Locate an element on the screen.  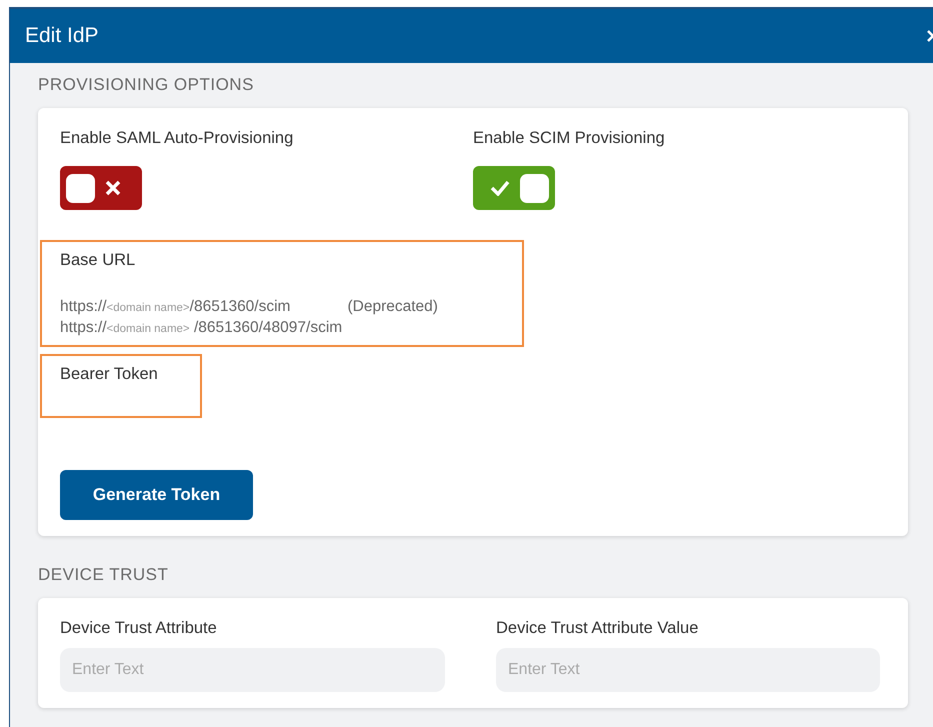
check-icon is located at coordinates (500, 188).